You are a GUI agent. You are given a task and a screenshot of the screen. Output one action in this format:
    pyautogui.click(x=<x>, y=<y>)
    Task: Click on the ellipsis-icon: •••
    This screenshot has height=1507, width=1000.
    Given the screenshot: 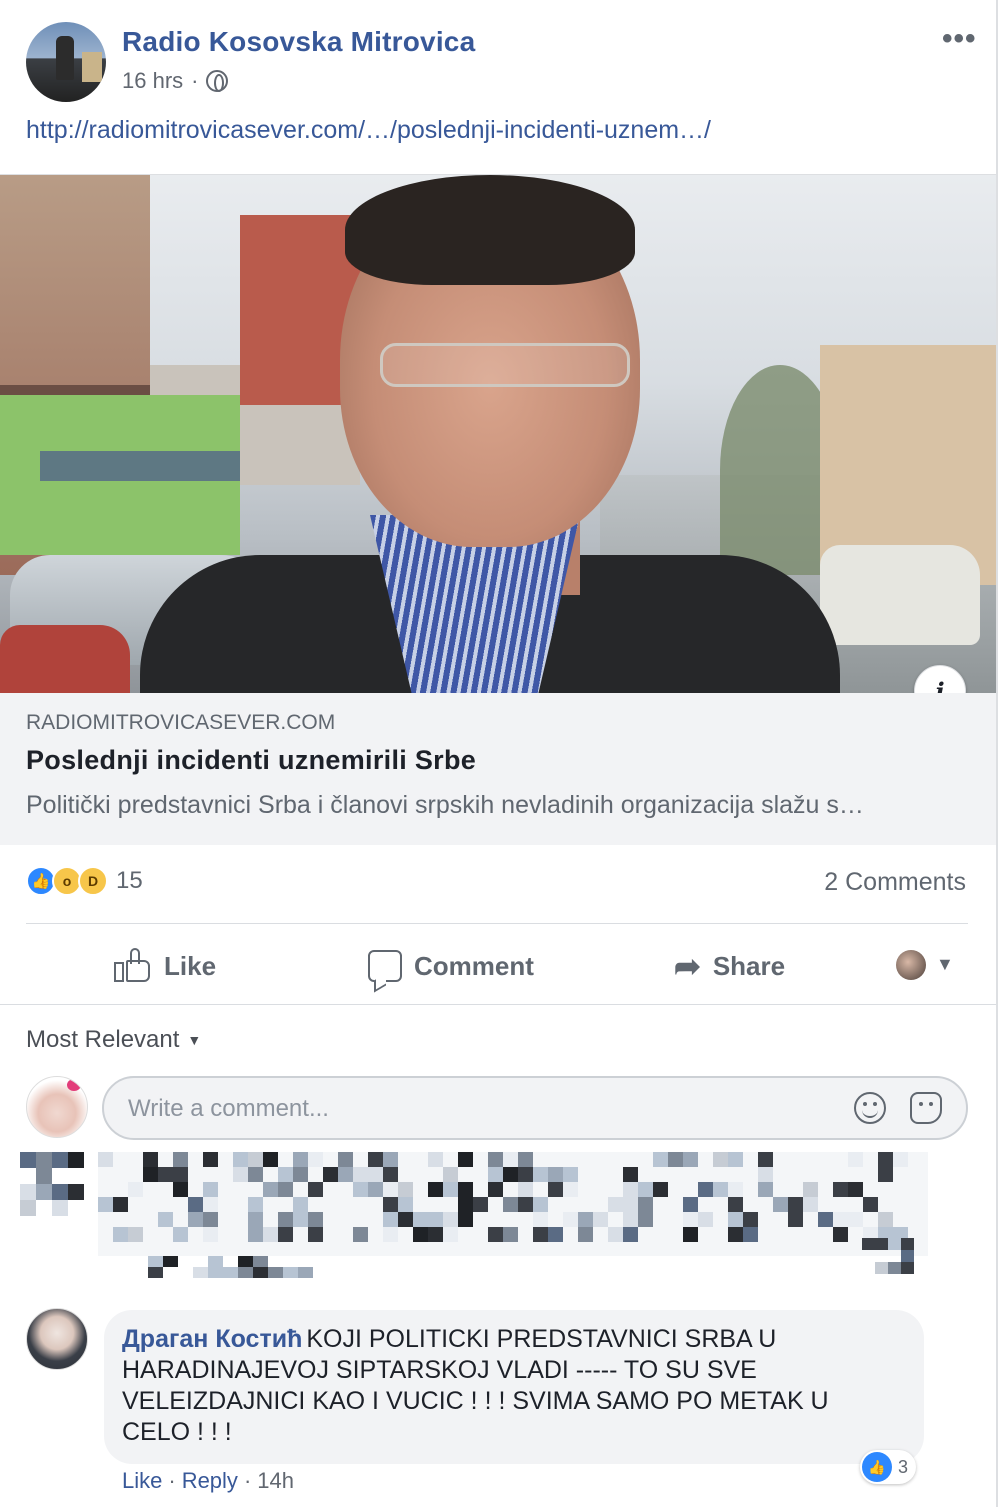 What is the action you would take?
    pyautogui.click(x=959, y=39)
    